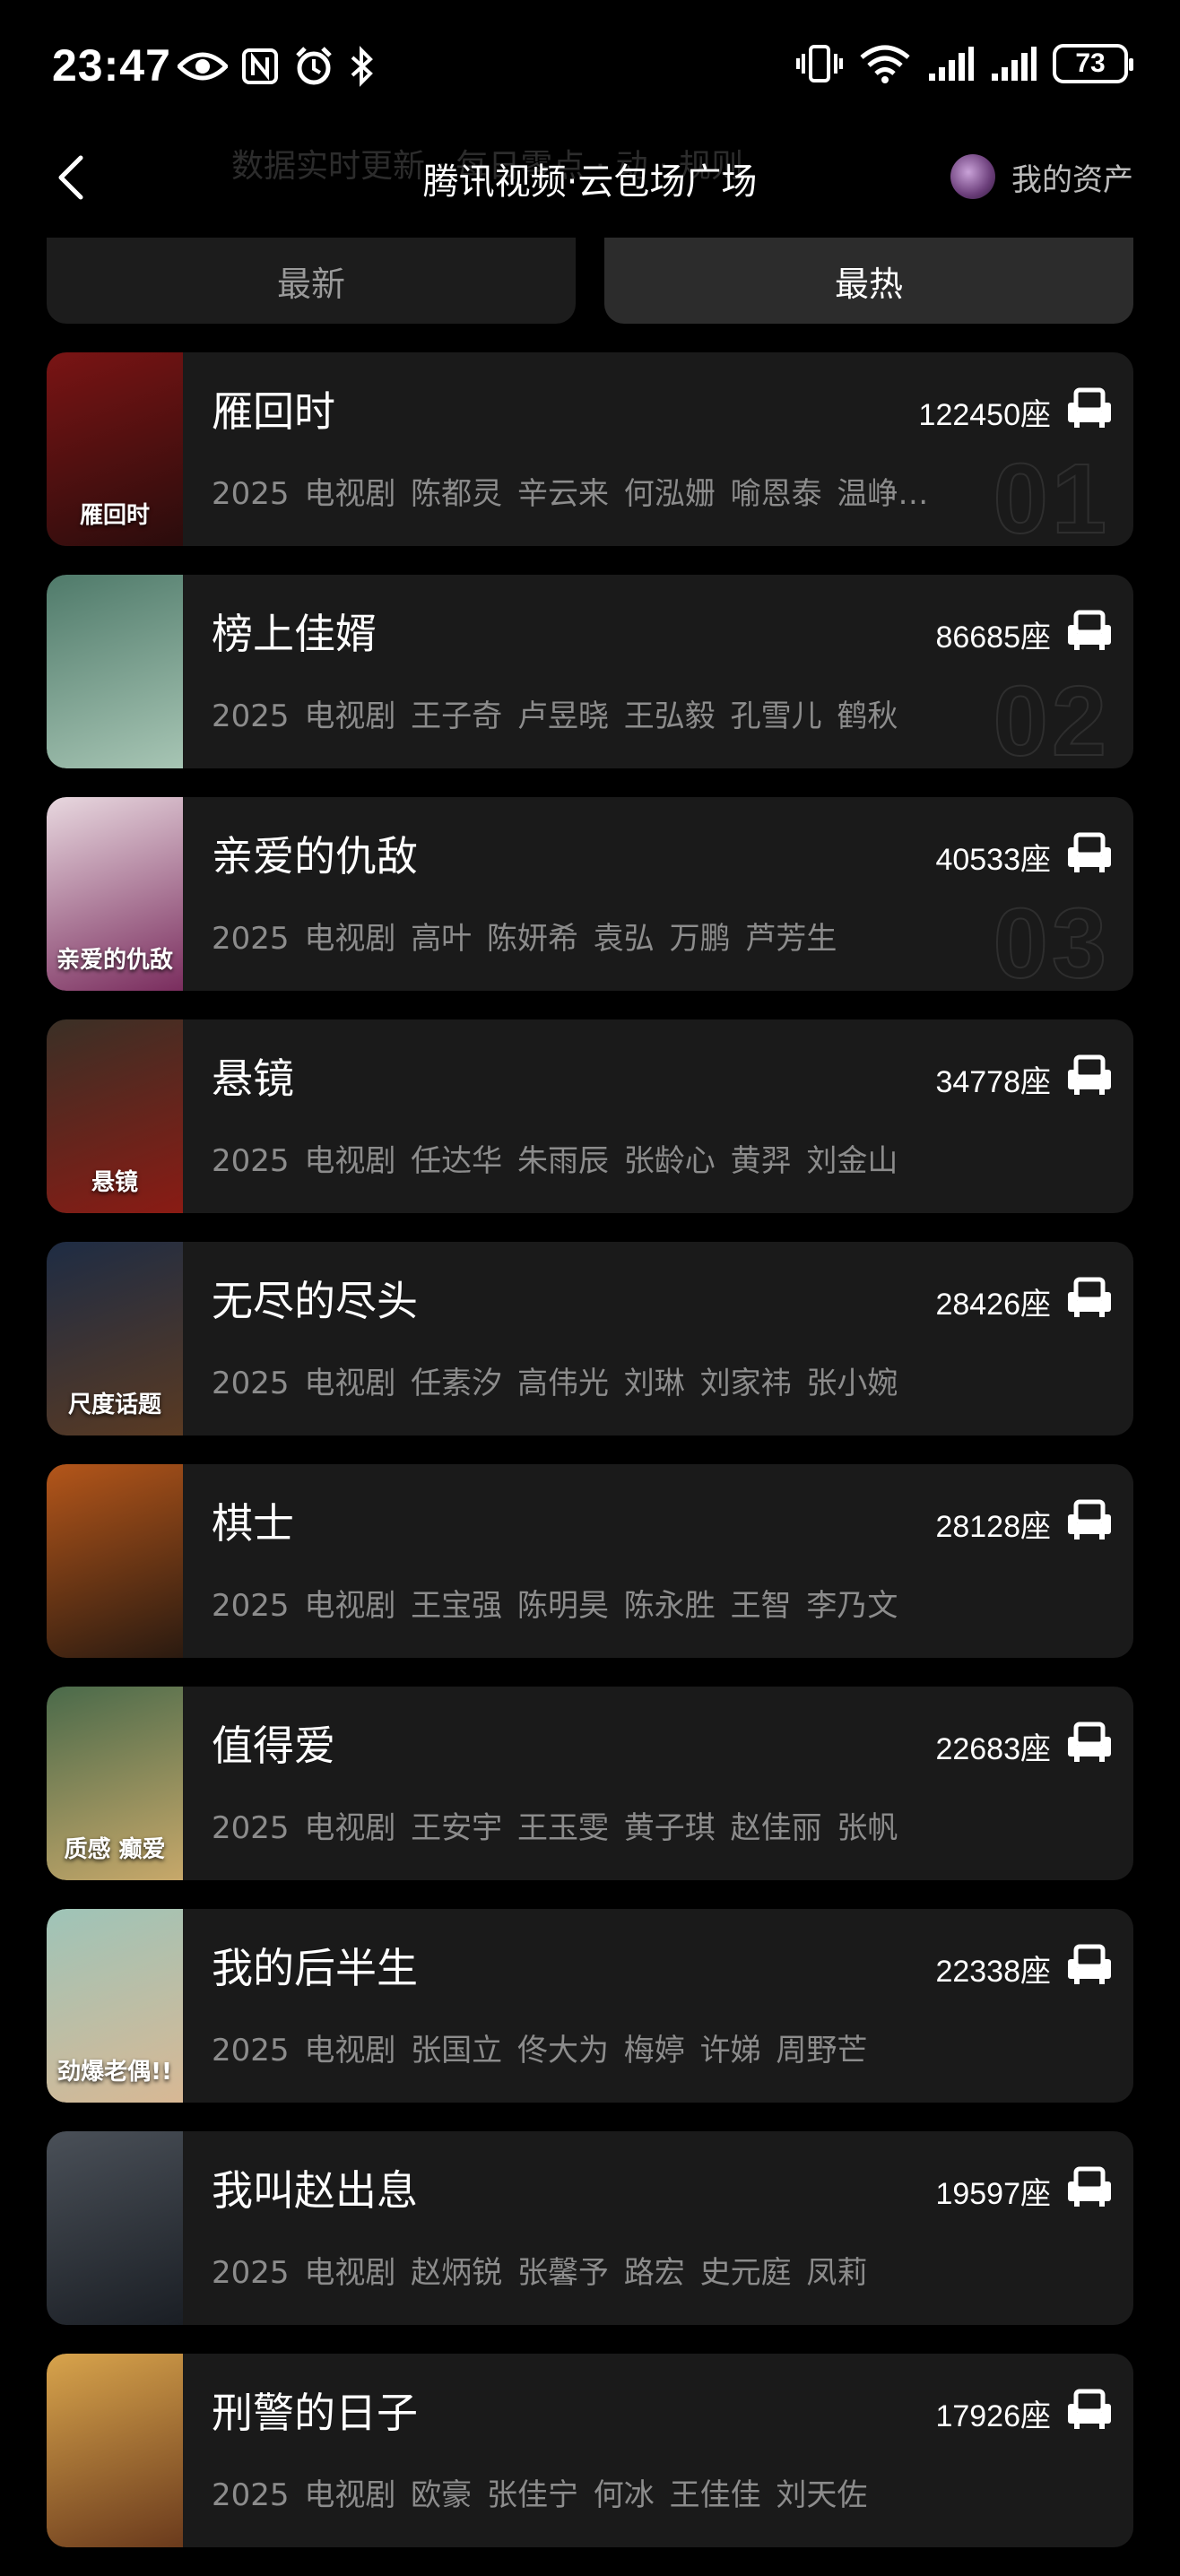  I want to click on tab-latest: 最新, so click(311, 281).